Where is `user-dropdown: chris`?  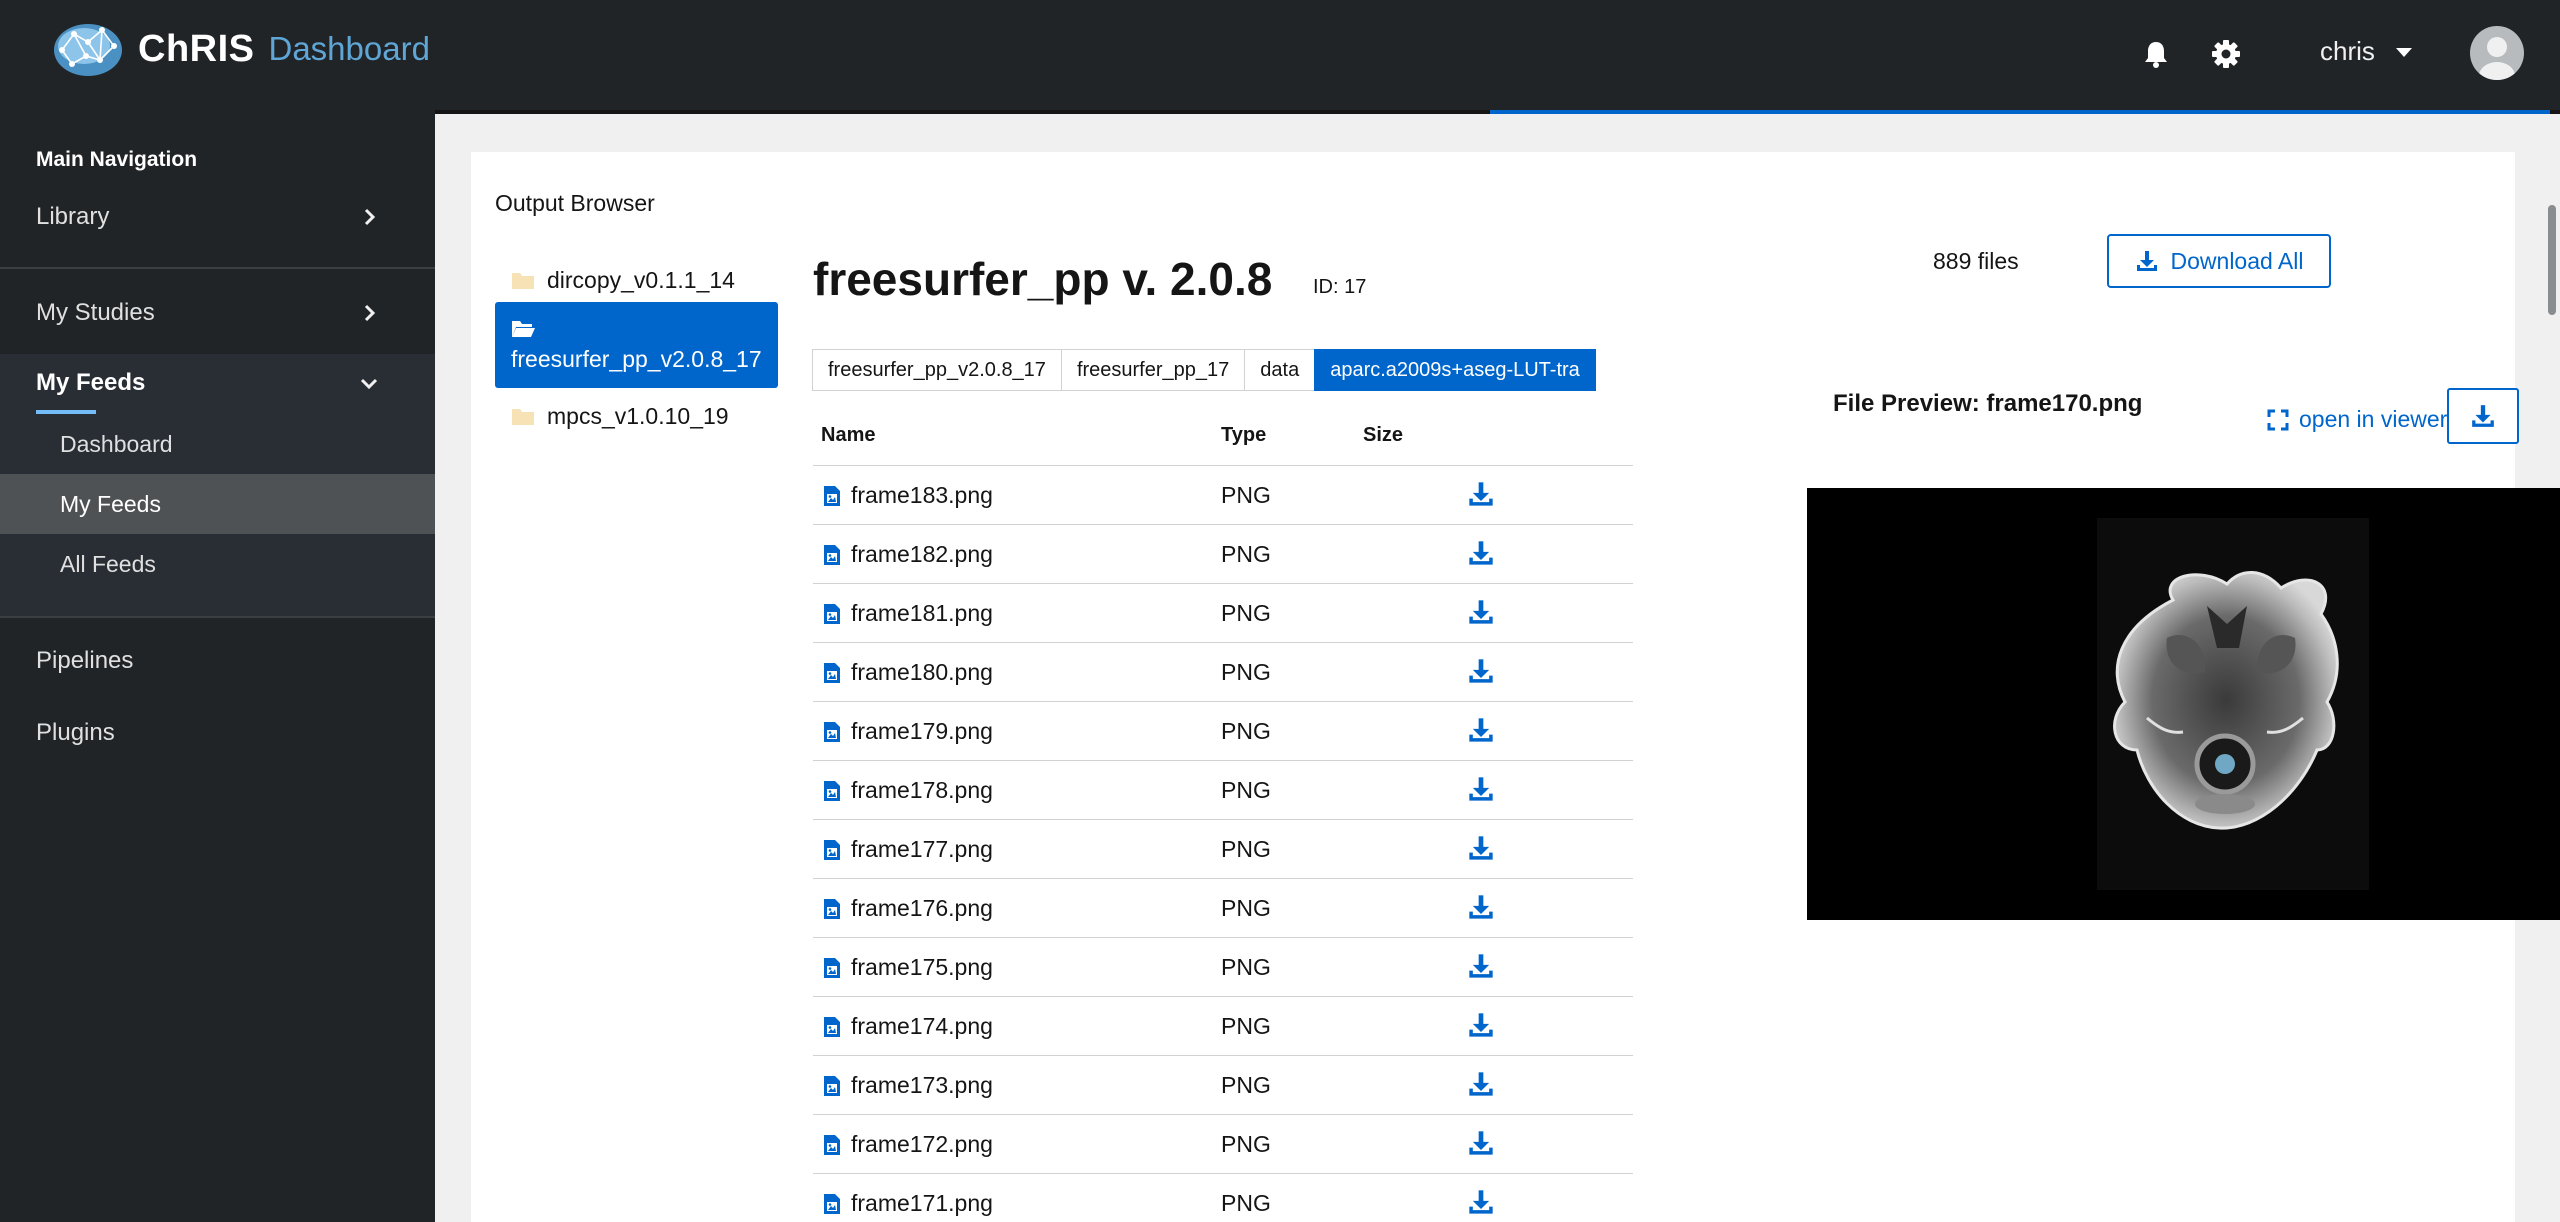 user-dropdown: chris is located at coordinates (2366, 51).